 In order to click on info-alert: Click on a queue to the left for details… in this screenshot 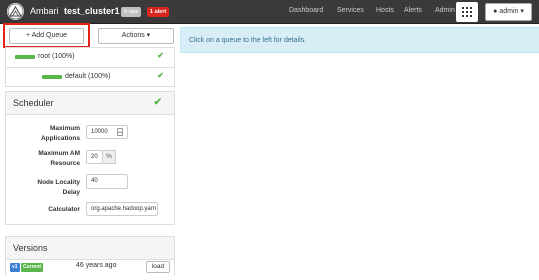, I will do `click(359, 40)`.